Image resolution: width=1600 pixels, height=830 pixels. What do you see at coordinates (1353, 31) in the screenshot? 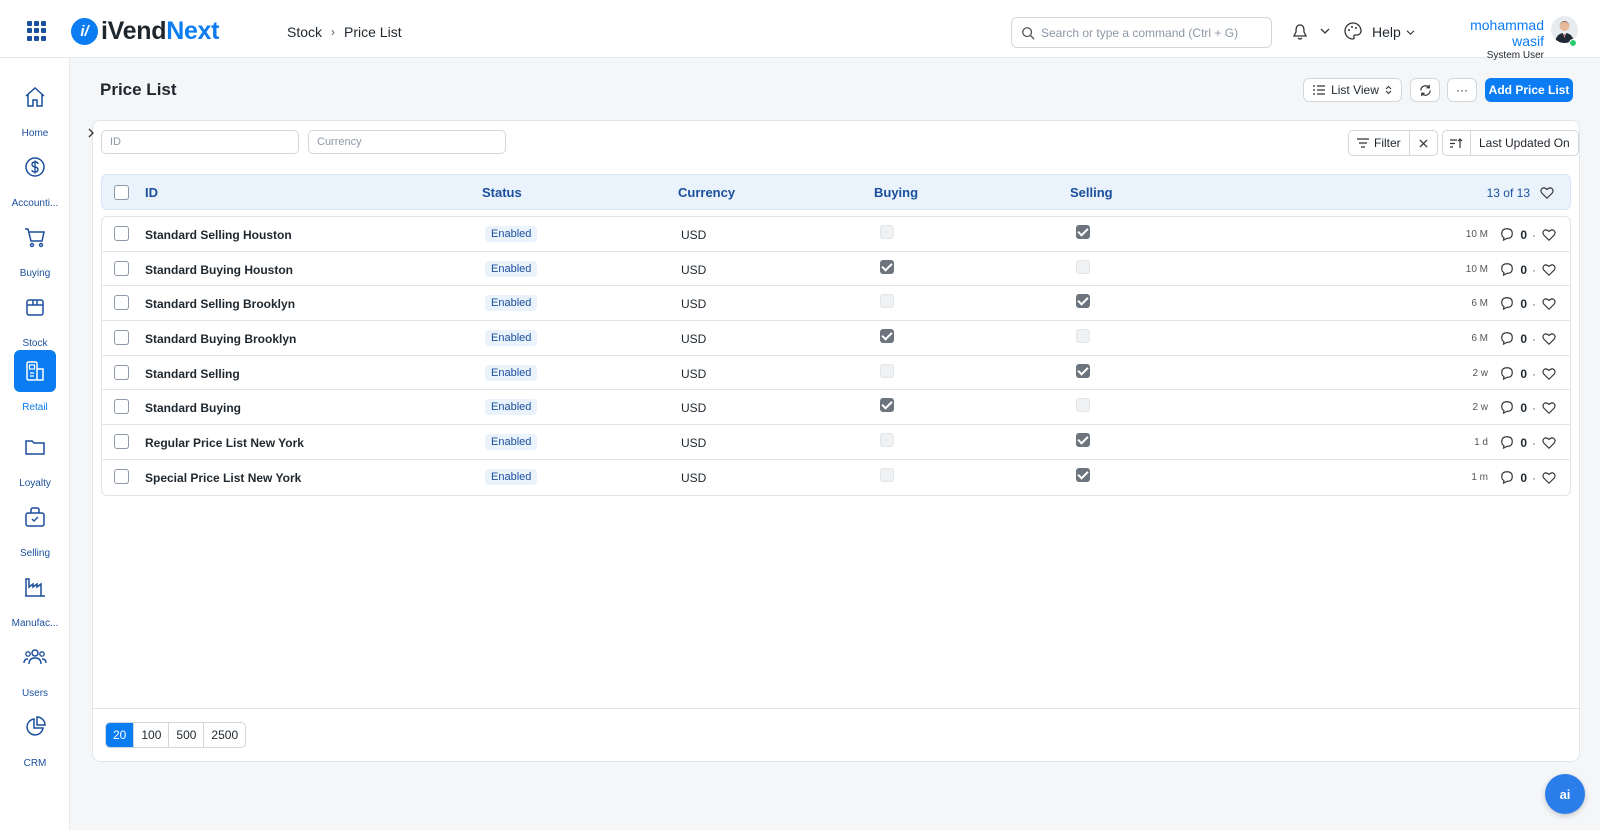
I see `palette-icon` at bounding box center [1353, 31].